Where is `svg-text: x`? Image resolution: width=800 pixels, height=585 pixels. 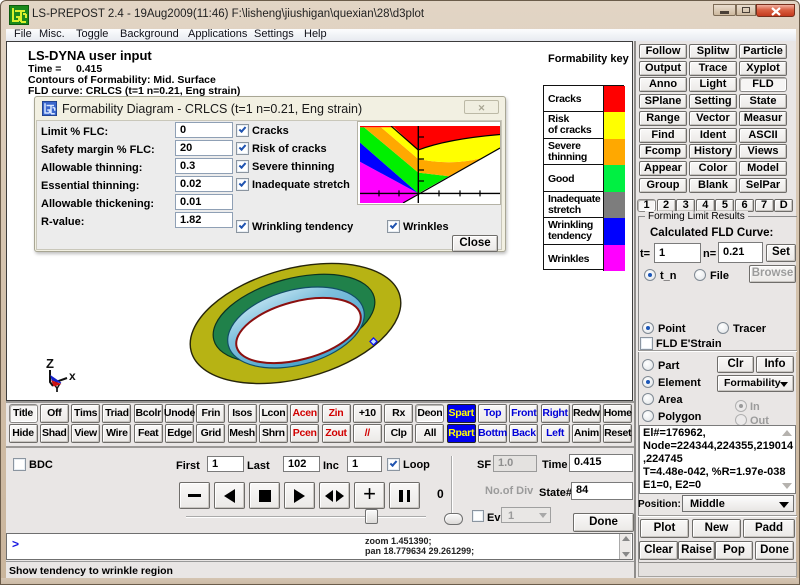
svg-text: x is located at coordinates (72, 376).